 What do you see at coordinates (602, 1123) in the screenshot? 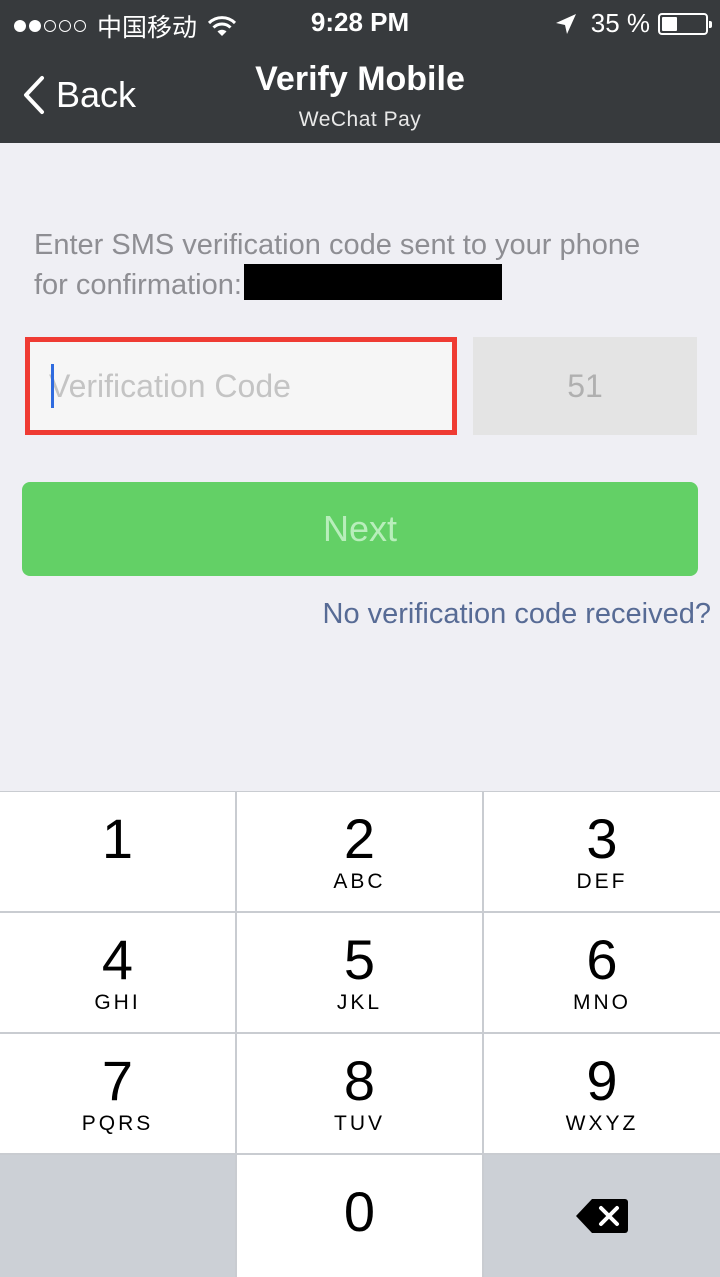
I see `key-letters: WXYZ` at bounding box center [602, 1123].